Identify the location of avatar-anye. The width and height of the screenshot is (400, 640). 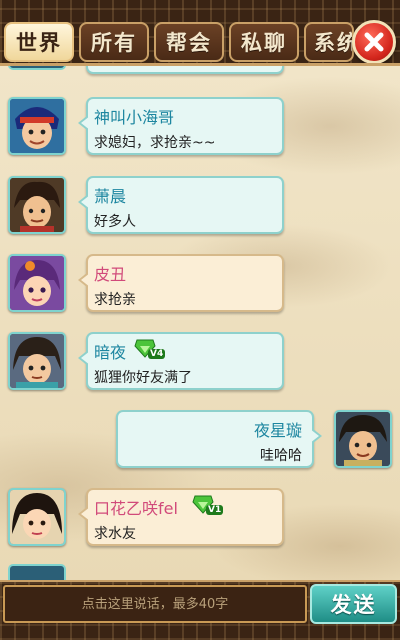
(37, 361).